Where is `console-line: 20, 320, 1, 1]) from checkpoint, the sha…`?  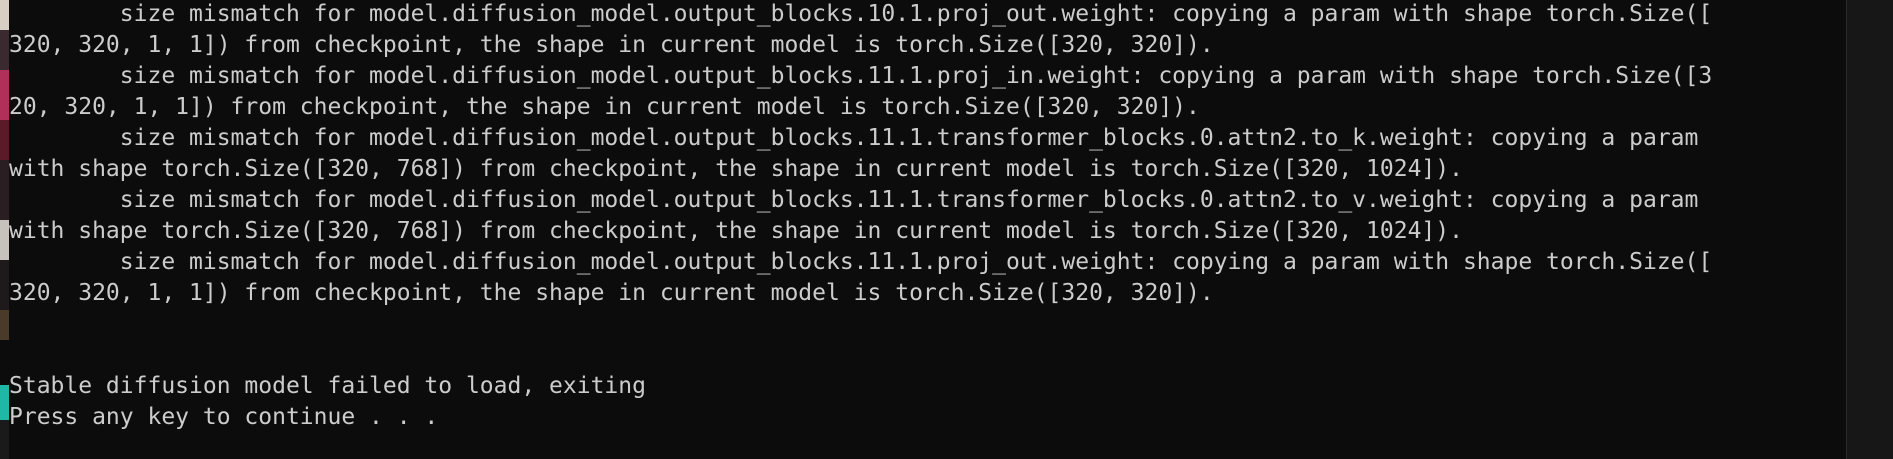
console-line: 20, 320, 1, 1]) from checkpoint, the sha… is located at coordinates (604, 107).